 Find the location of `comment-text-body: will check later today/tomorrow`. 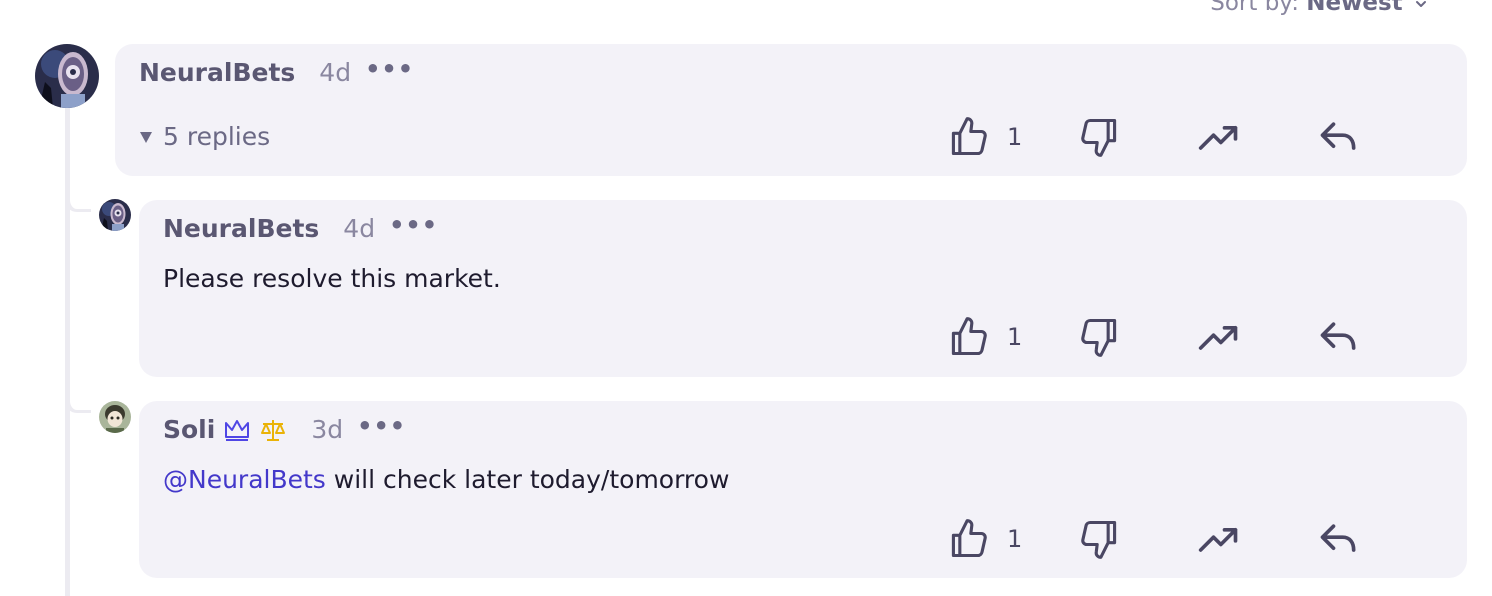

comment-text-body: will check later today/tomorrow is located at coordinates (527, 479).